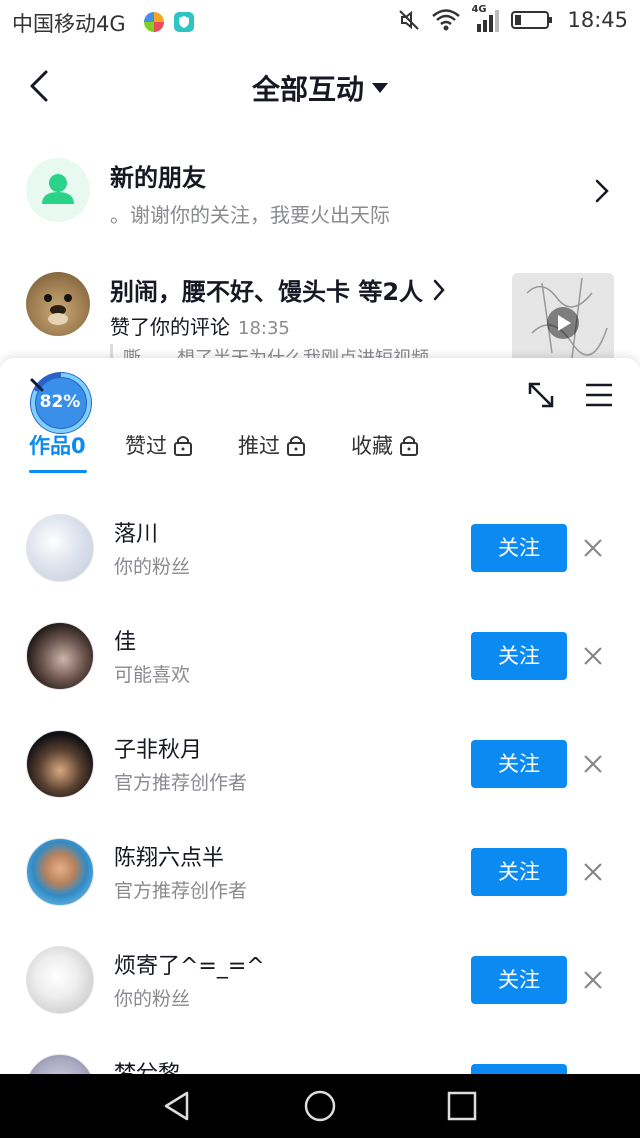 The image size is (640, 1138). I want to click on person-icon, so click(58, 189).